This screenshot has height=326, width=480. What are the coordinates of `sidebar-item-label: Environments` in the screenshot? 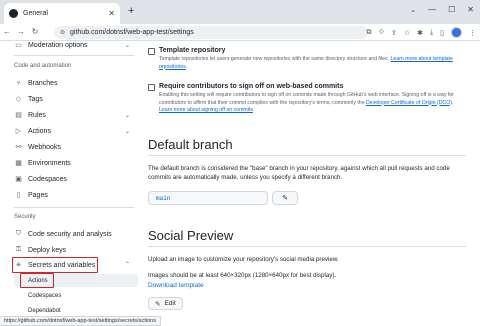 It's located at (49, 163).